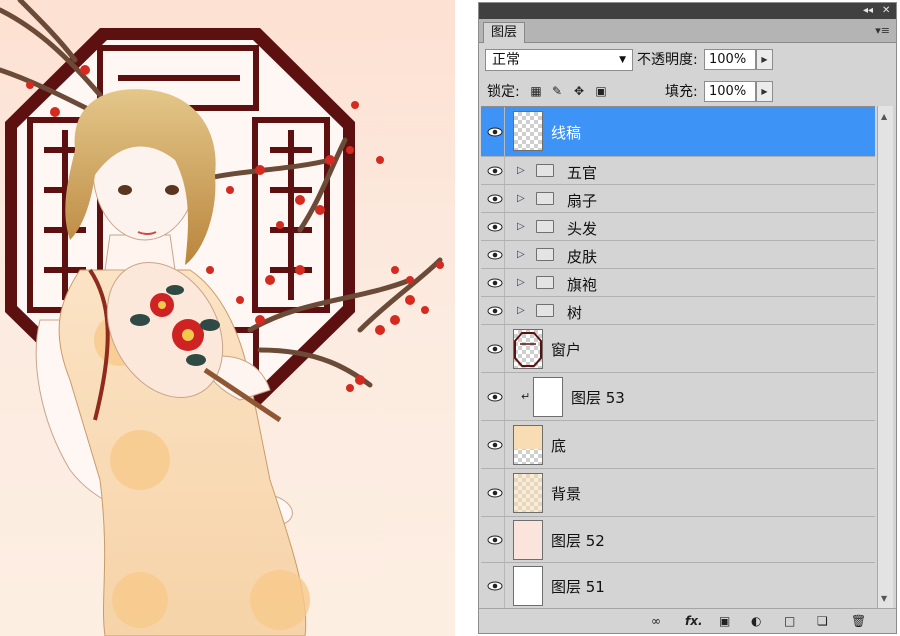 The height and width of the screenshot is (636, 900). What do you see at coordinates (868, 11) in the screenshot?
I see `double-chevron-icon: ◂◂` at bounding box center [868, 11].